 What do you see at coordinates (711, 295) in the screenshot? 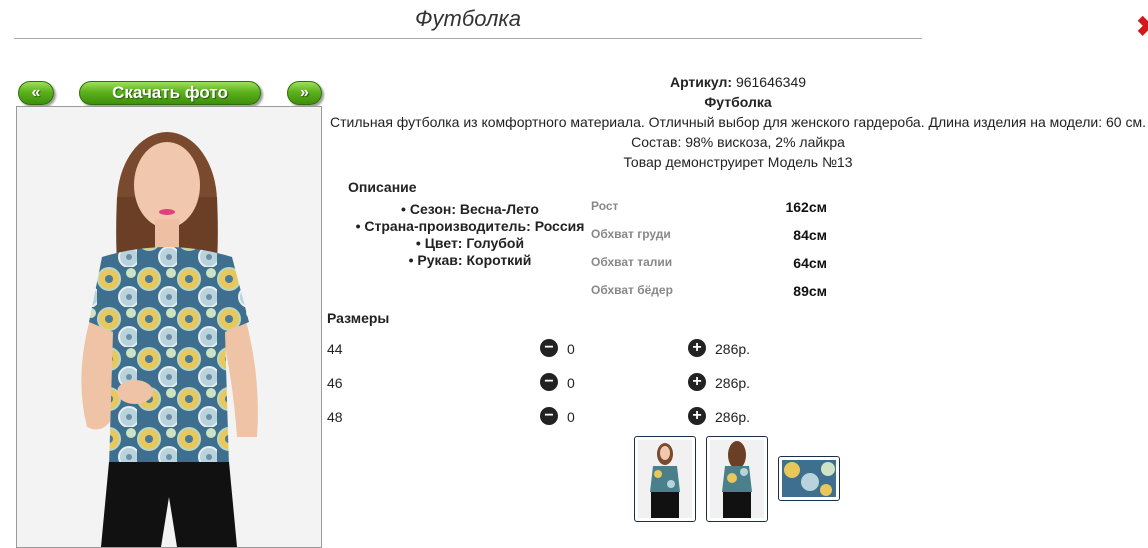
I see `measurement-row: Обхват бёдер 89см` at bounding box center [711, 295].